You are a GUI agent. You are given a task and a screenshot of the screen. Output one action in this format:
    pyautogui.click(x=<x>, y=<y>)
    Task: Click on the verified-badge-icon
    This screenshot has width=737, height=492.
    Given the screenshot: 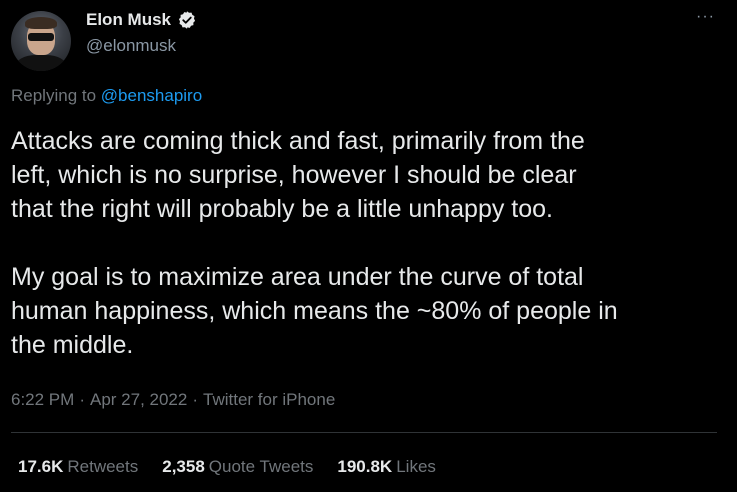 What is the action you would take?
    pyautogui.click(x=187, y=20)
    